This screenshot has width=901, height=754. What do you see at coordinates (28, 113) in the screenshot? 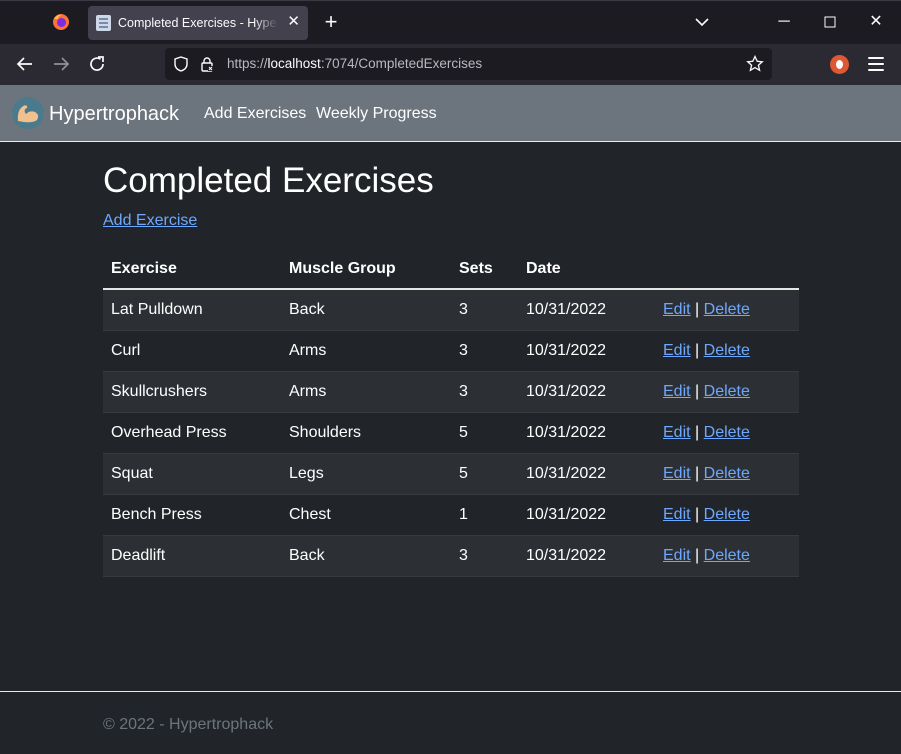
I see `flexed-arm-logo-icon` at bounding box center [28, 113].